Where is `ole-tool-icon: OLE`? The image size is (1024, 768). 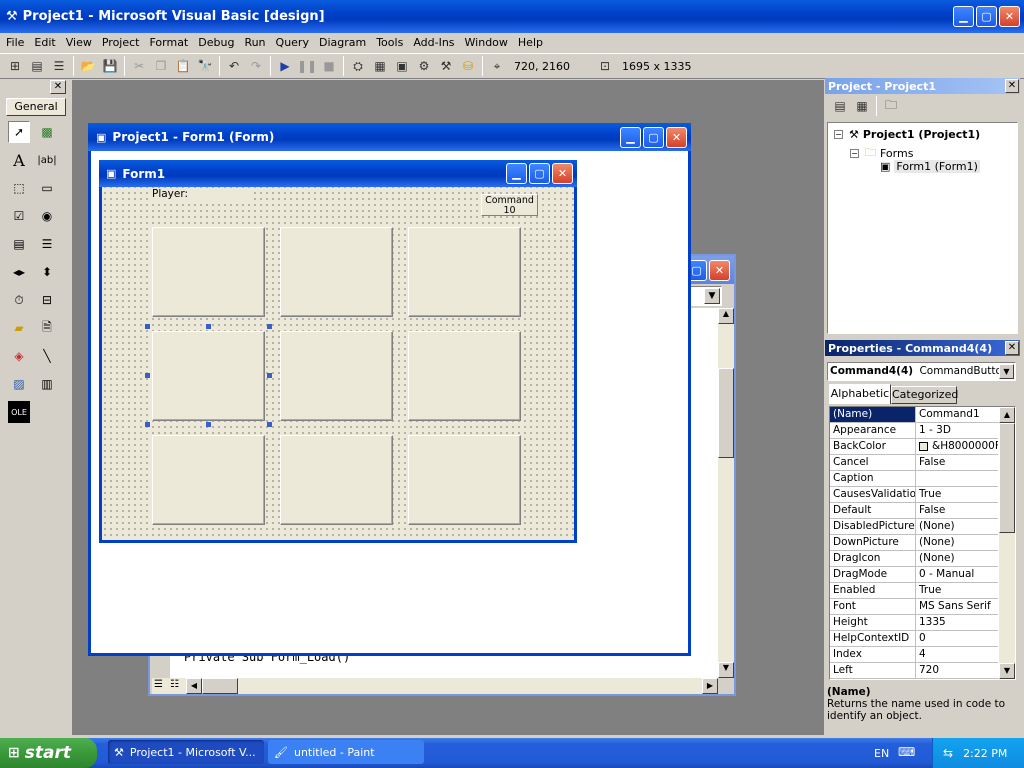 ole-tool-icon: OLE is located at coordinates (19, 412).